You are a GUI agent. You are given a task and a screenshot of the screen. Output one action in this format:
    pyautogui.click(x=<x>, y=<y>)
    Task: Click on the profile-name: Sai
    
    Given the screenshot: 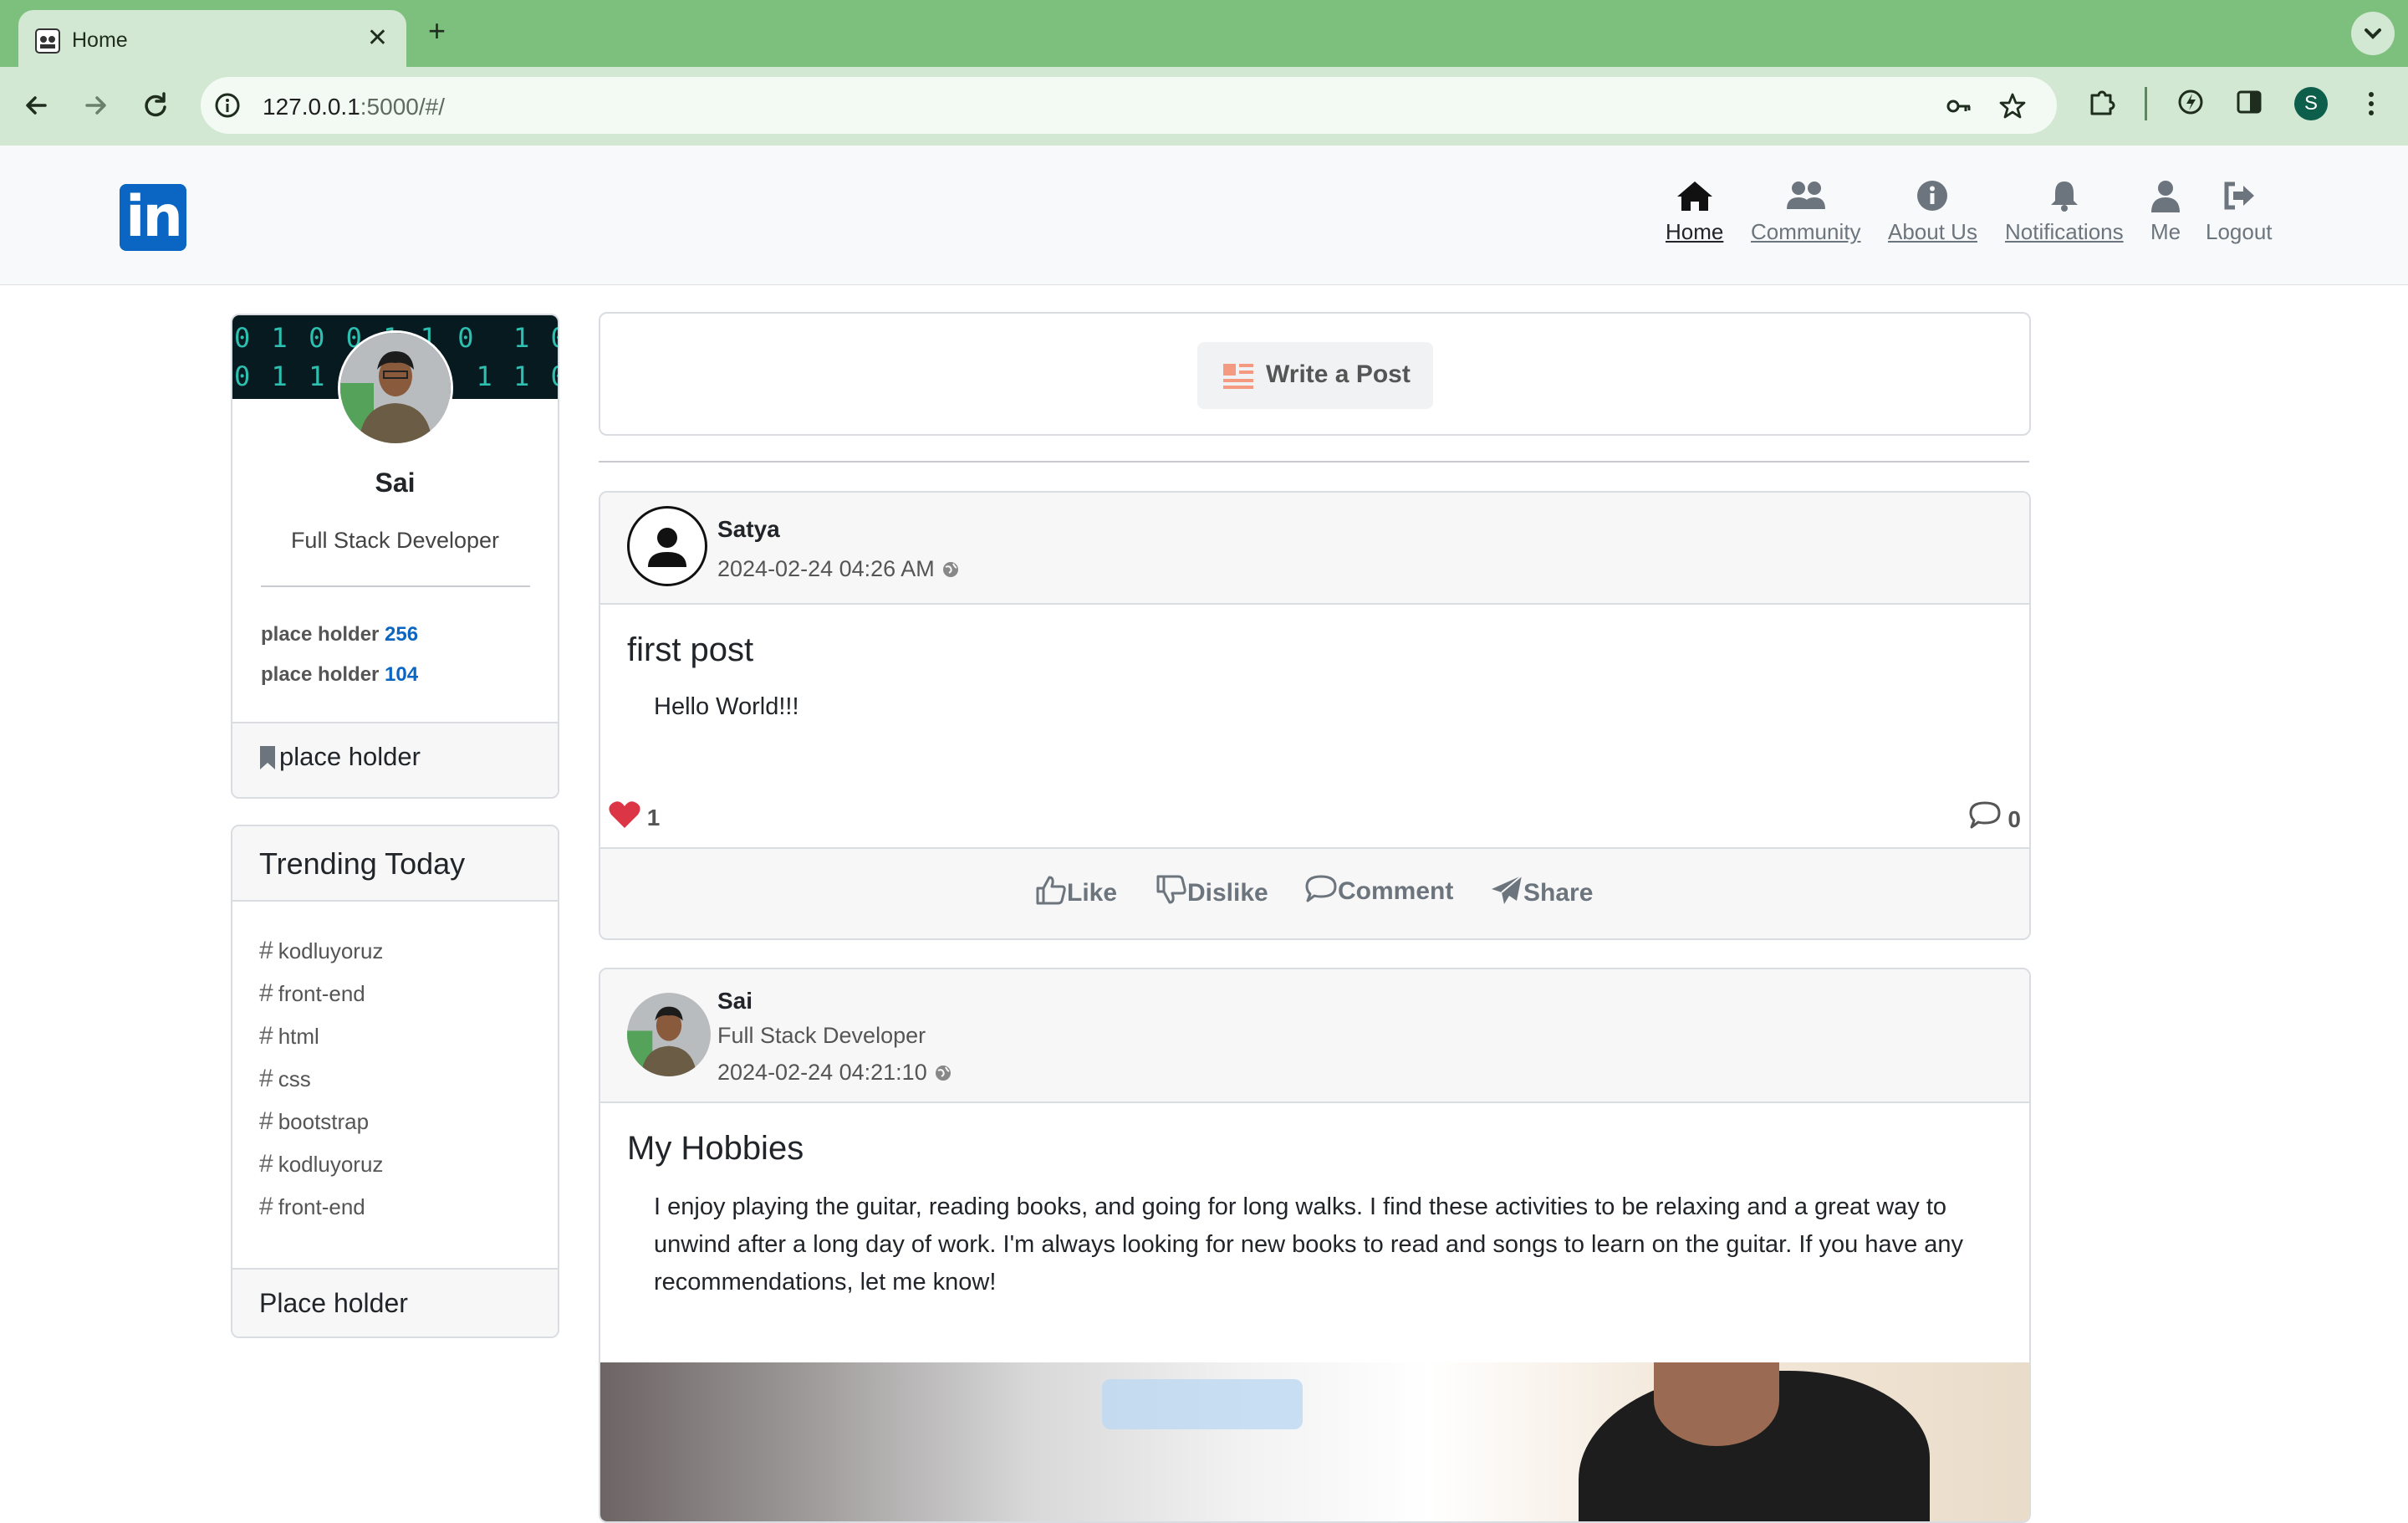 What is the action you would take?
    pyautogui.click(x=396, y=483)
    